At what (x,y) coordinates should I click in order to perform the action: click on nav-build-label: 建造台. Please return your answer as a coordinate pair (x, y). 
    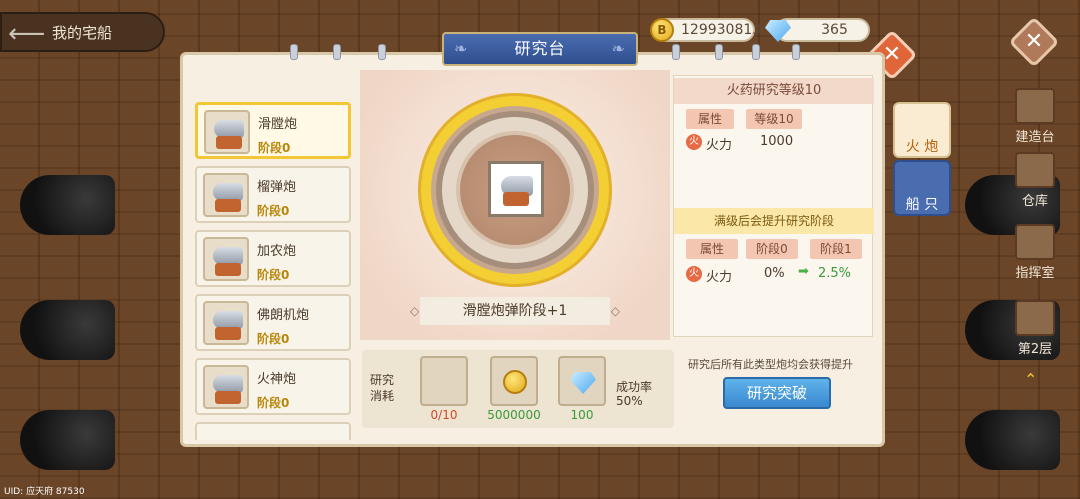
    Looking at the image, I should click on (1035, 137).